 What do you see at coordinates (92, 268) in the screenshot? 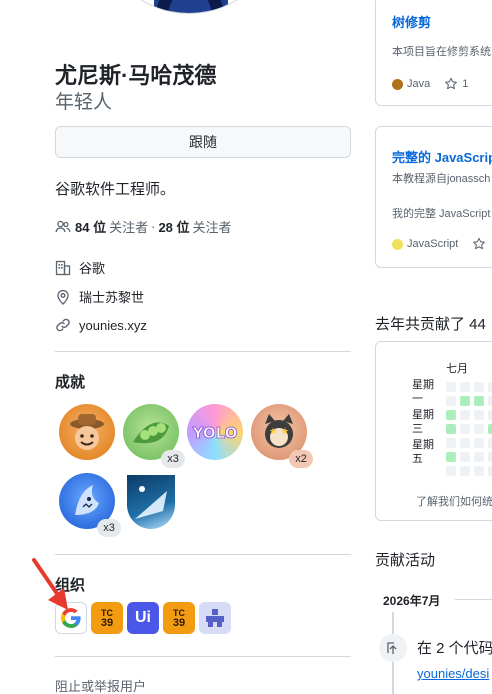
I see `company-text: 谷歌` at bounding box center [92, 268].